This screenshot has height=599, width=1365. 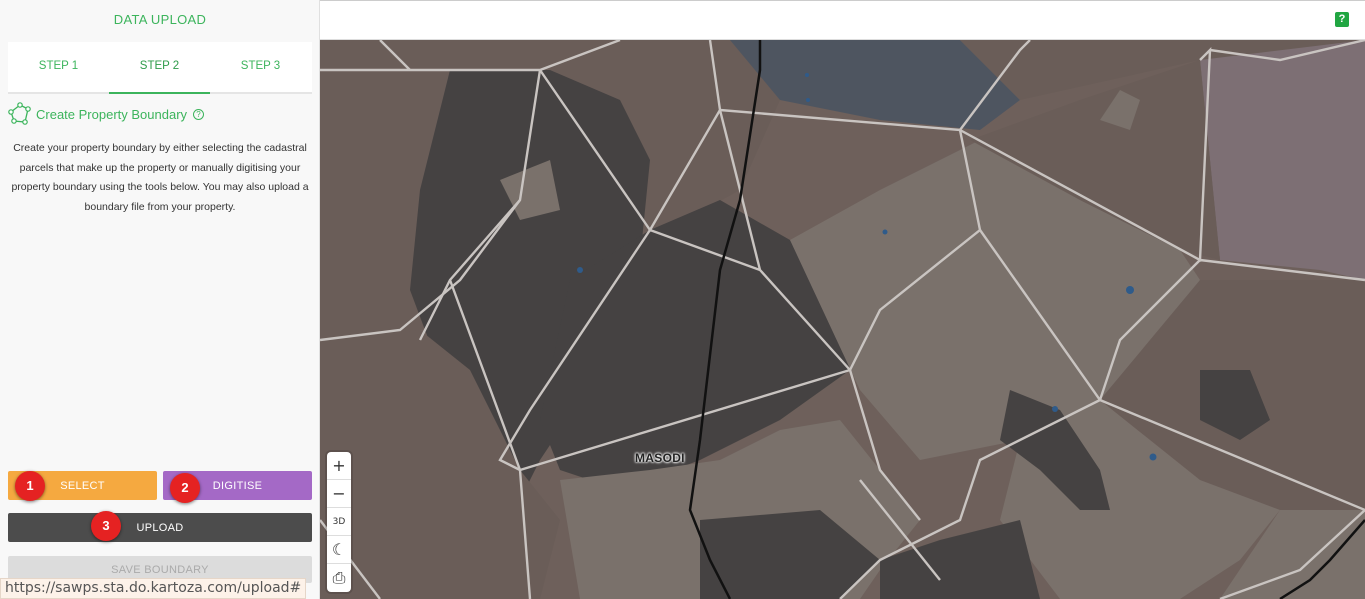 I want to click on map-controls: + − 3D ☾ ⎙, so click(x=339, y=522).